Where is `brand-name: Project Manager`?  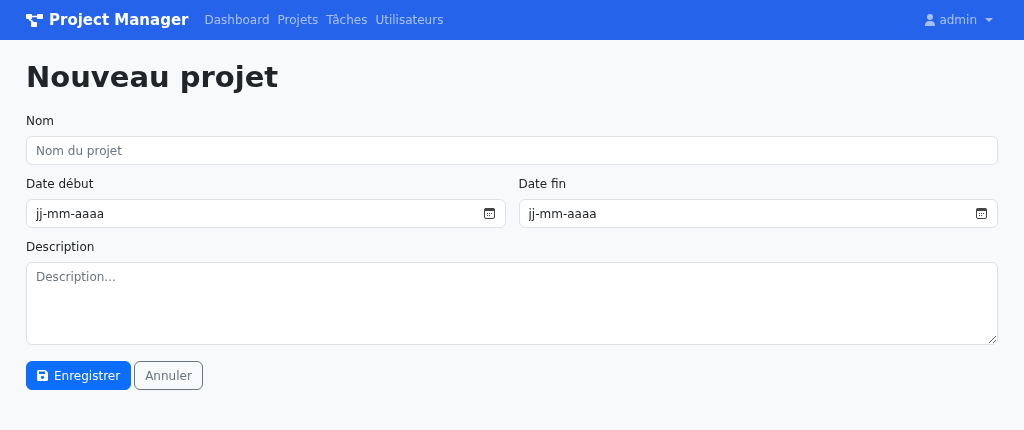
brand-name: Project Manager is located at coordinates (119, 20).